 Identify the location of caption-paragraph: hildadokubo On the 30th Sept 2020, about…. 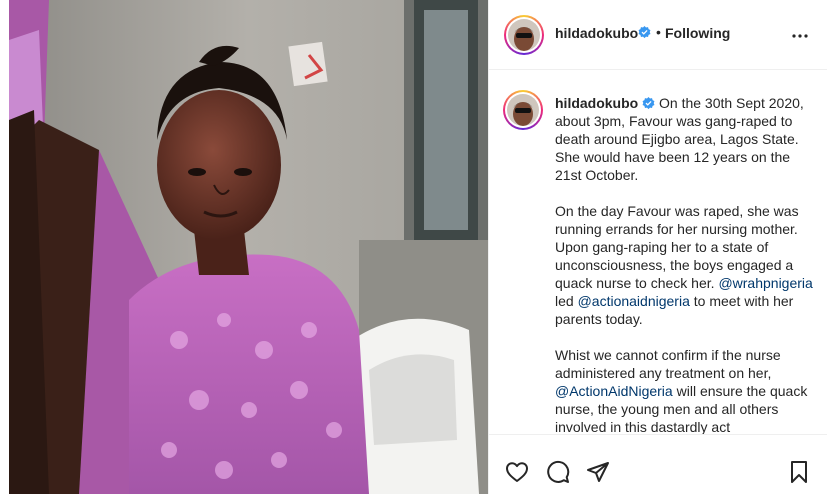
(687, 139).